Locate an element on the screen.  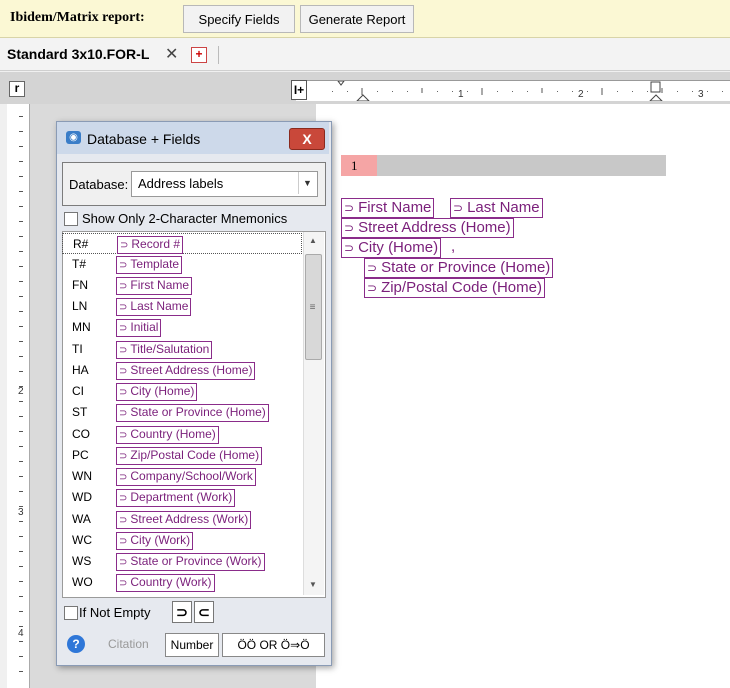
scroll-down-icon: ▼ is located at coordinates (313, 584).